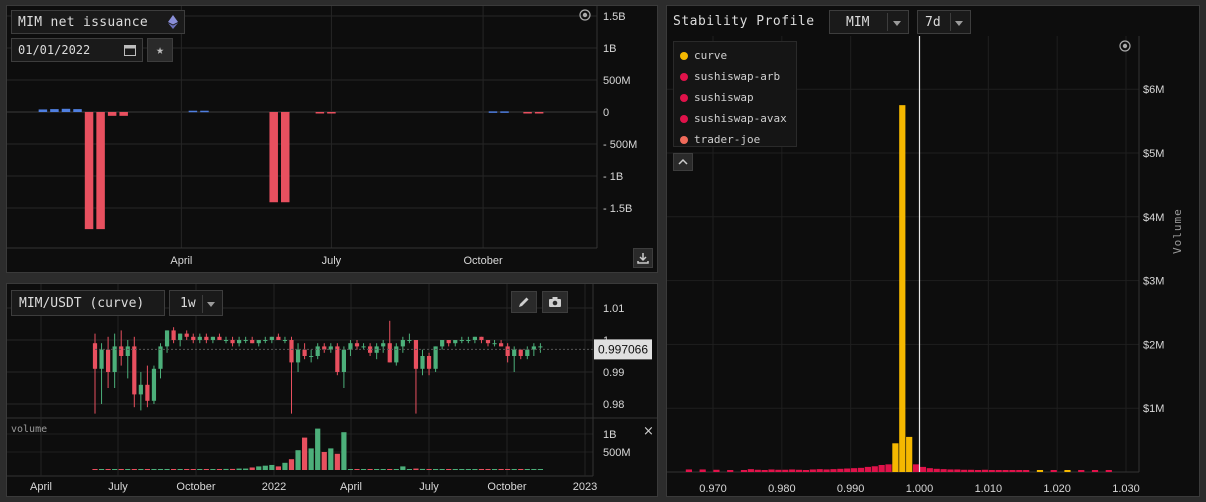 The height and width of the screenshot is (502, 1206). I want to click on chevron-down-icon, so click(897, 23).